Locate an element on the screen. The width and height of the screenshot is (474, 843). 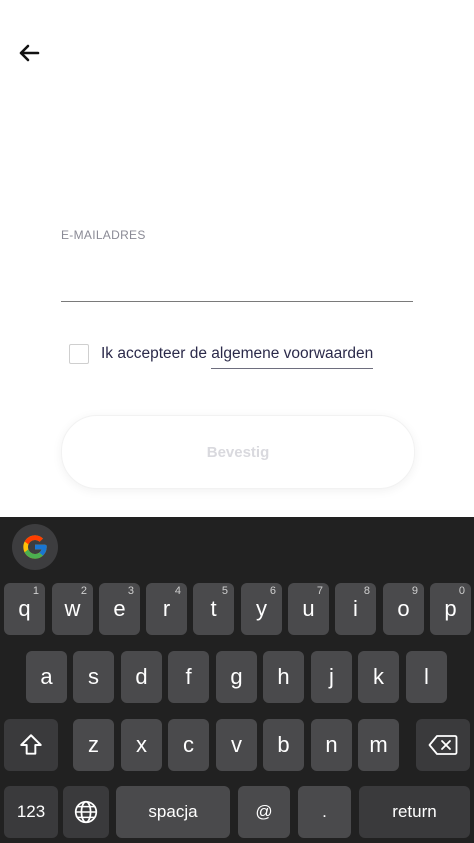
key-j: j is located at coordinates (331, 677).